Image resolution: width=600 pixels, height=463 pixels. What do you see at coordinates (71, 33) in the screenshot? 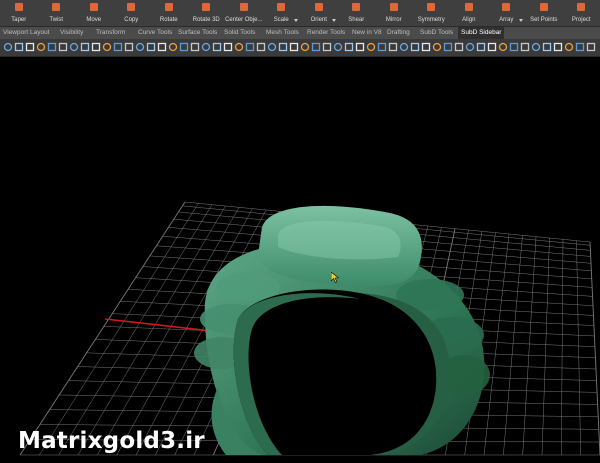
I see `tab-1: Visibility` at bounding box center [71, 33].